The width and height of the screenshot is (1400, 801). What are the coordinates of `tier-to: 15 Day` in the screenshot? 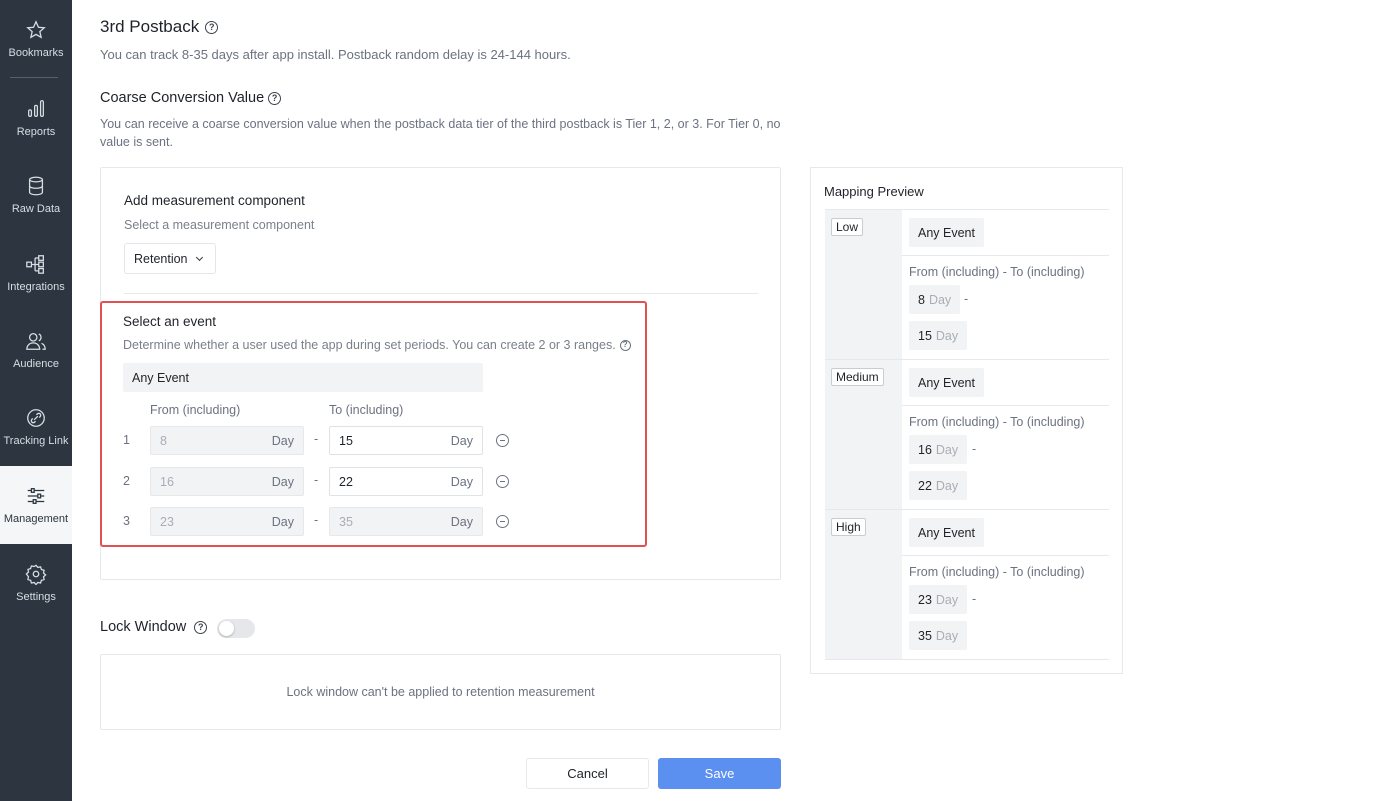 It's located at (938, 335).